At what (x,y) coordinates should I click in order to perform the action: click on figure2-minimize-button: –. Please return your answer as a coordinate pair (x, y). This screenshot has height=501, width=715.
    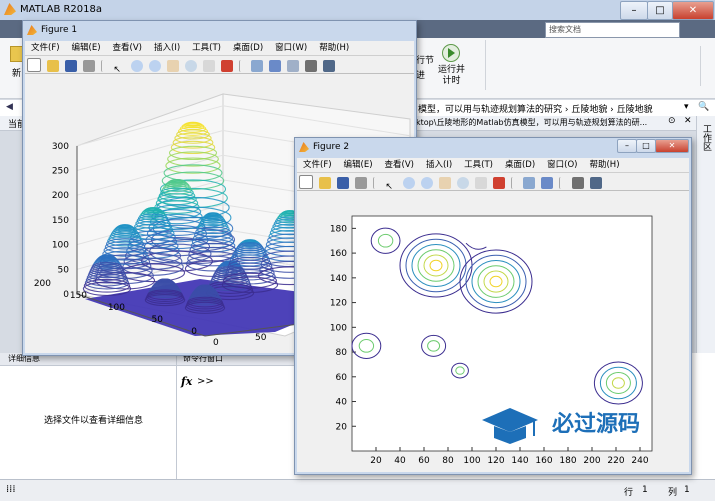
    Looking at the image, I should click on (627, 146).